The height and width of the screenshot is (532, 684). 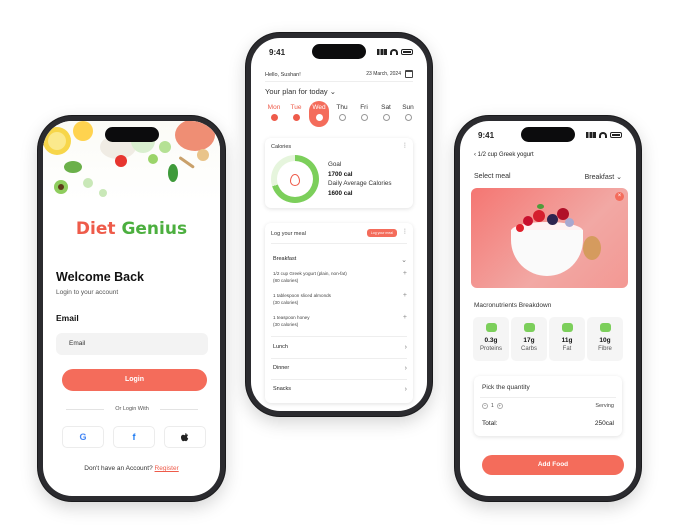 I want to click on day-label: Mon, so click(x=274, y=107).